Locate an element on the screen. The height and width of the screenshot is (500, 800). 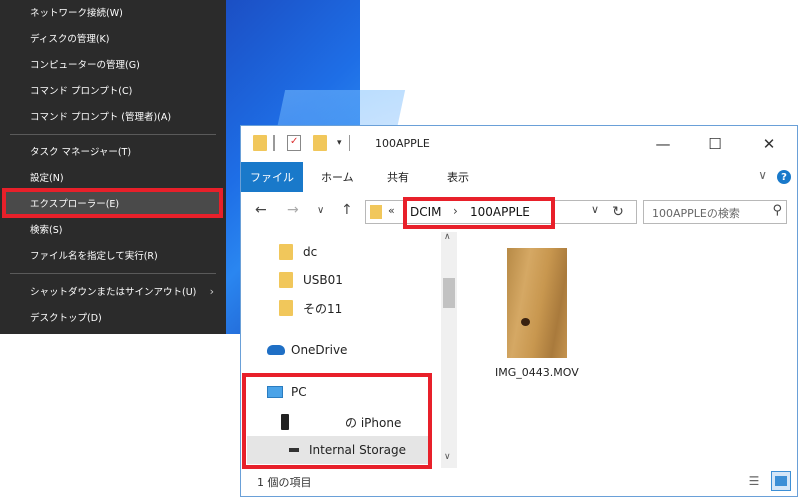
menu-item-disk-management: ディスクの管理(K) is located at coordinates (113, 38).